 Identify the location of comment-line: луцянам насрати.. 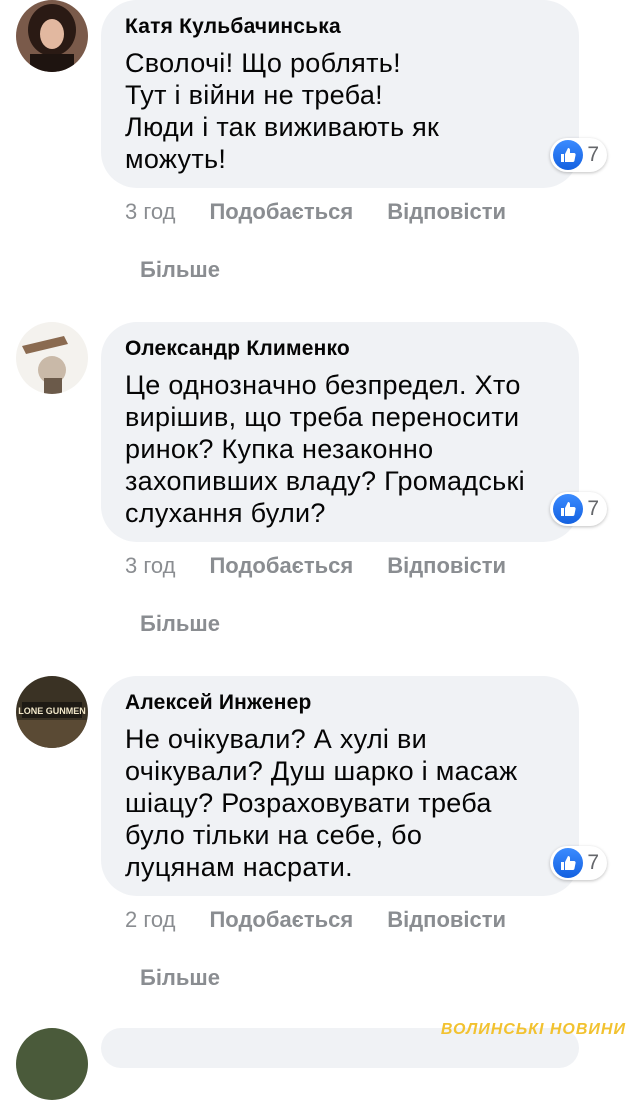
(239, 867).